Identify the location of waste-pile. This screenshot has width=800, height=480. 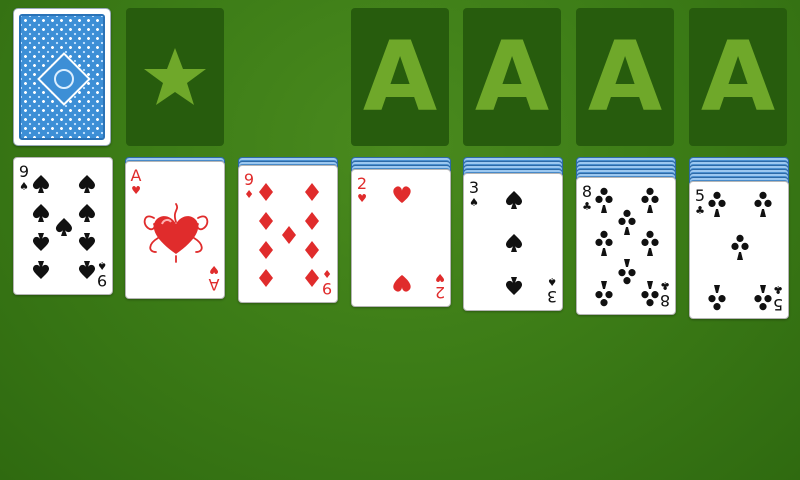
(175, 77).